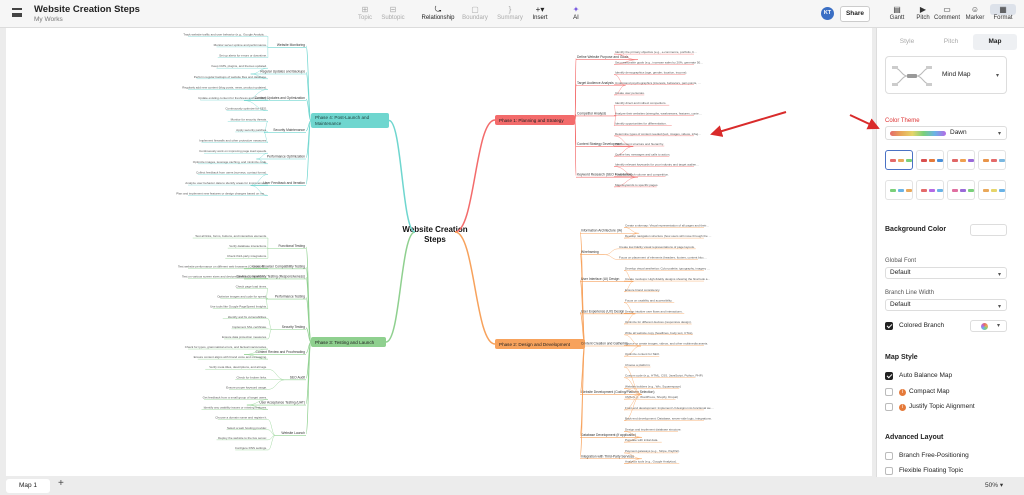  Describe the element at coordinates (994, 485) in the screenshot. I see `zoom-level: 50% ▾` at that location.